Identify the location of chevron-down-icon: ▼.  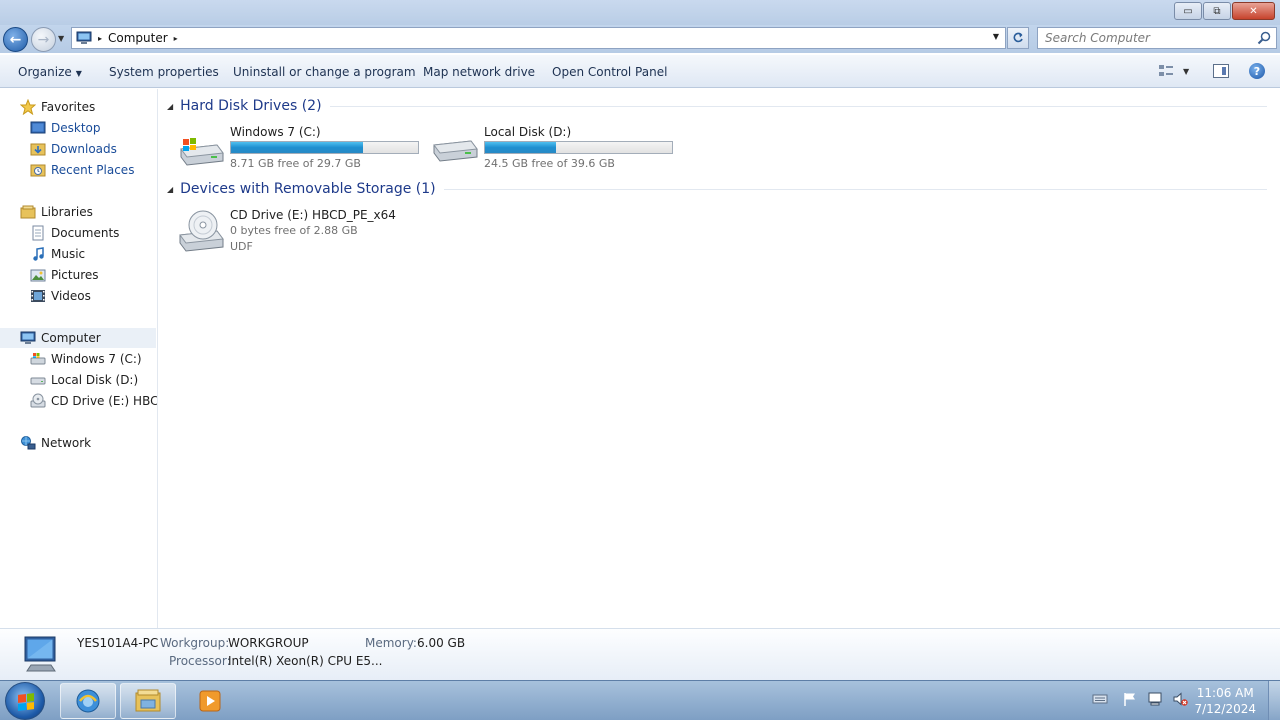
(78, 73).